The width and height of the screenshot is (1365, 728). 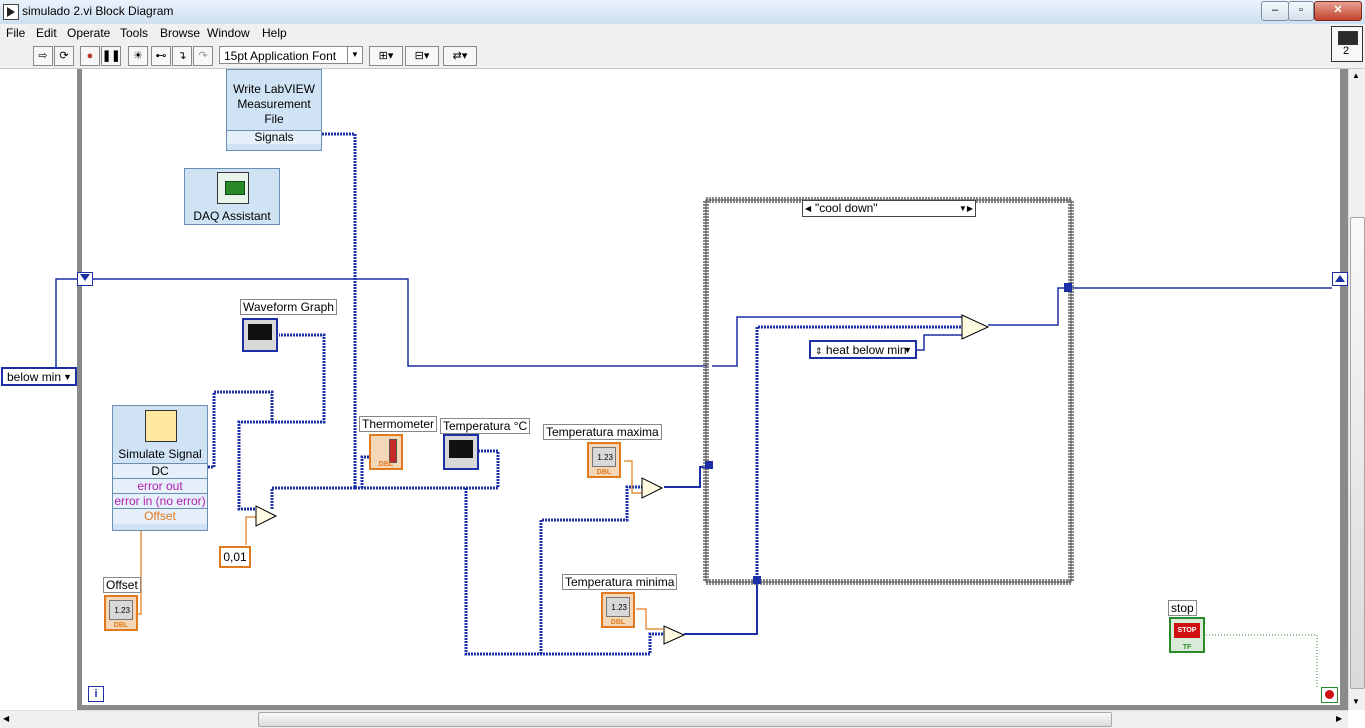 What do you see at coordinates (1187, 630) in the screenshot?
I see `stop-icon: STOP` at bounding box center [1187, 630].